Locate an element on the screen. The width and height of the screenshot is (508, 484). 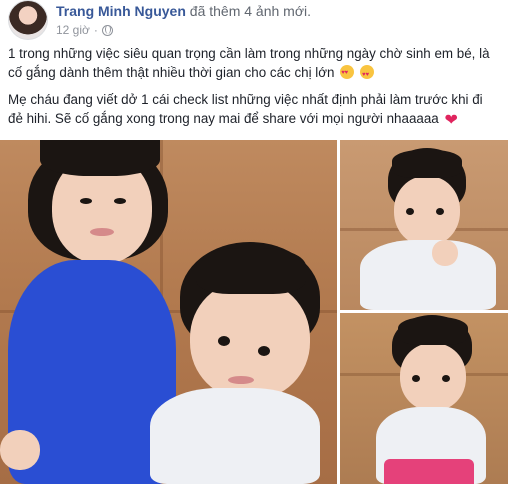
avatar is located at coordinates (28, 20).